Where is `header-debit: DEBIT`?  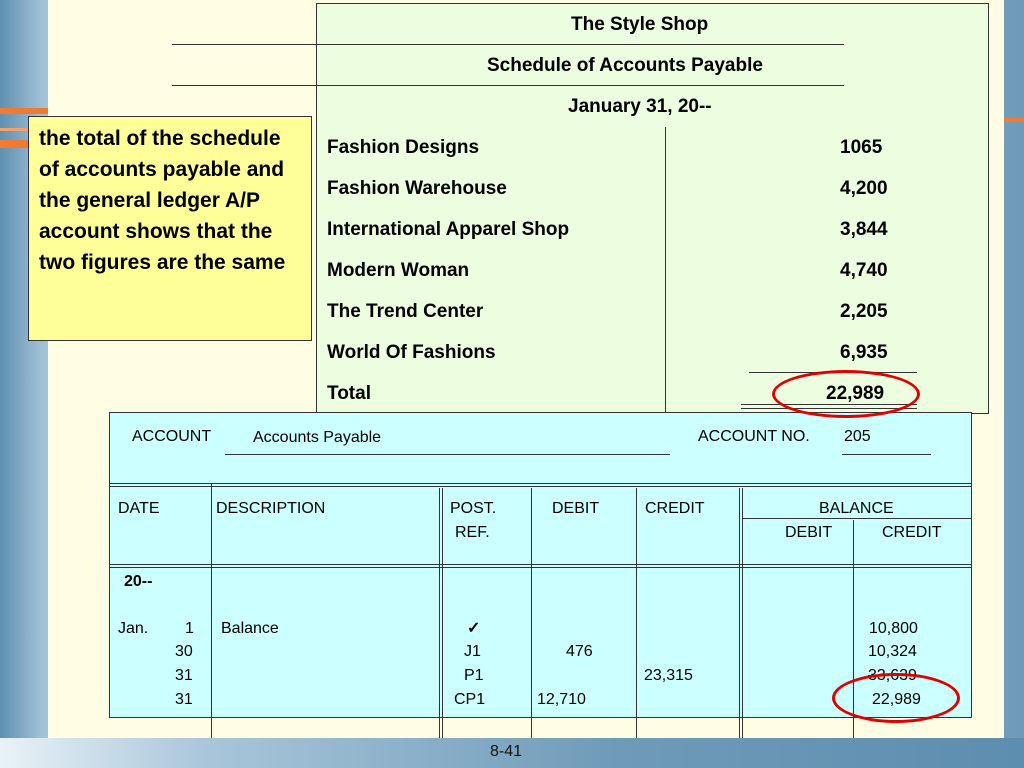 header-debit: DEBIT is located at coordinates (576, 508).